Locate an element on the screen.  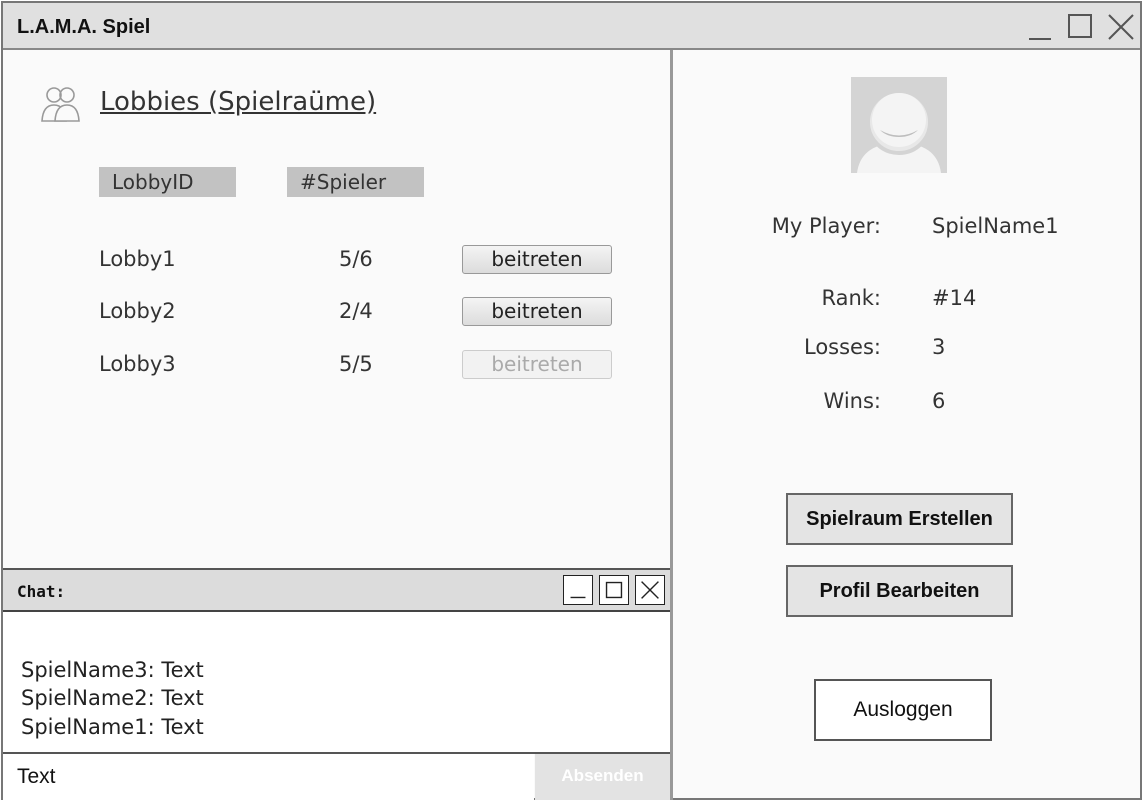
rank-value: #14 is located at coordinates (954, 298).